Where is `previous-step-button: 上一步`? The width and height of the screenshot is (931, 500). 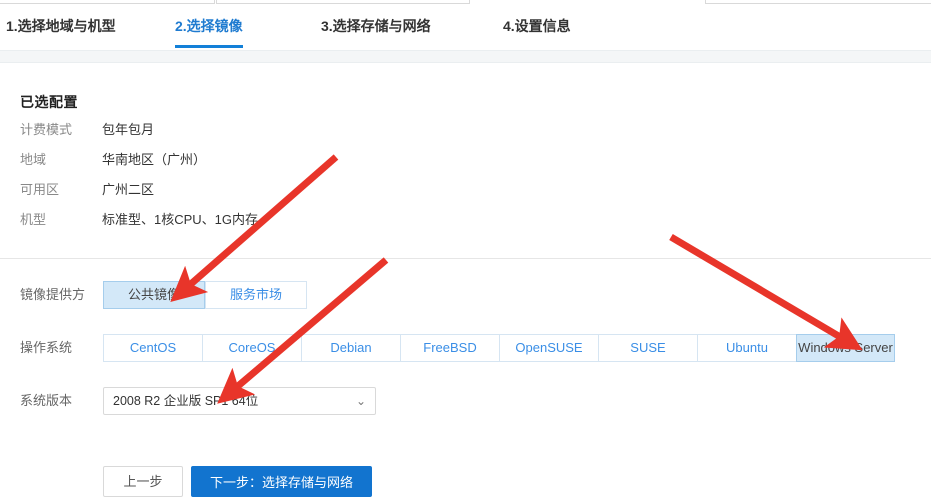
previous-step-button: 上一步 is located at coordinates (143, 481).